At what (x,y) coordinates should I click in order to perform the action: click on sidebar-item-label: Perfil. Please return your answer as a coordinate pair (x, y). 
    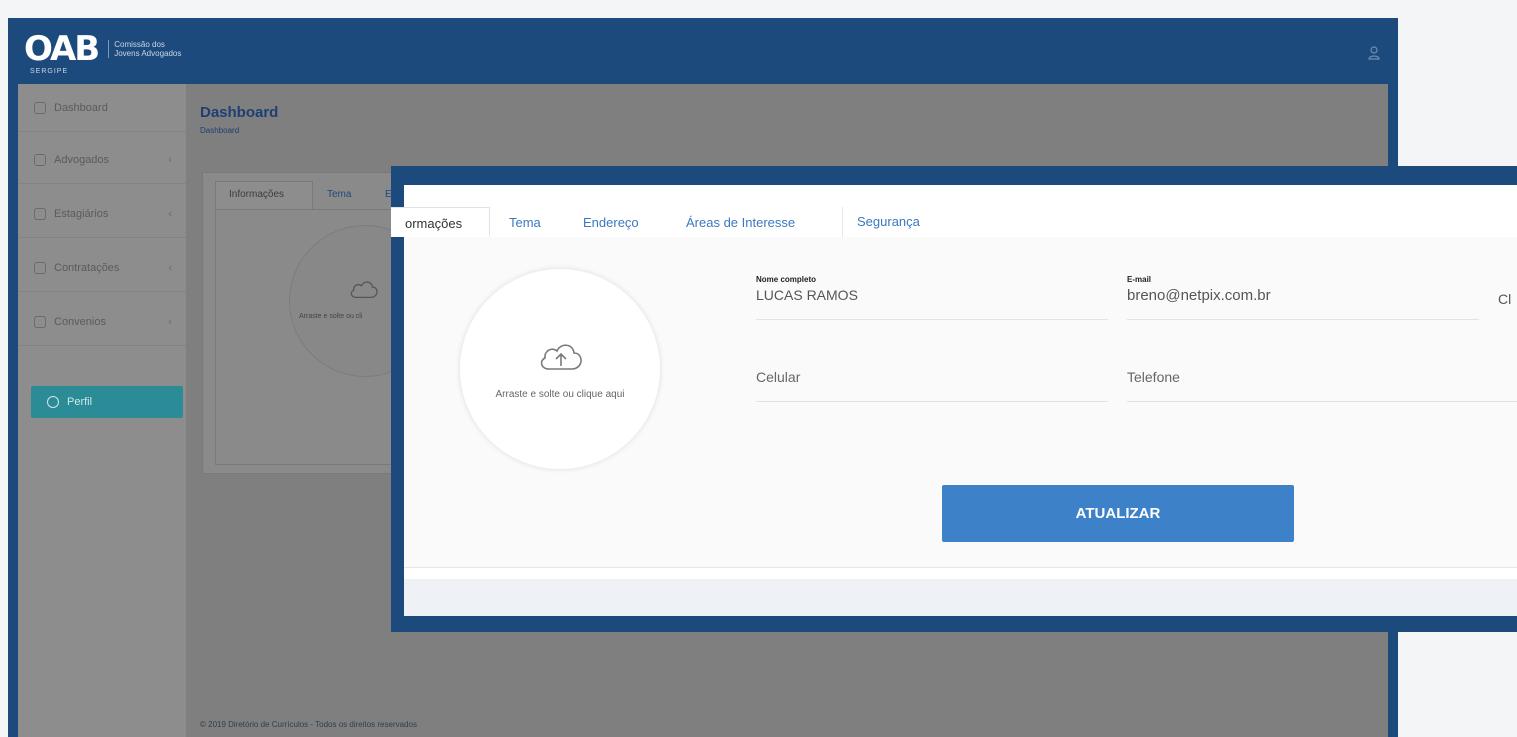
    Looking at the image, I should click on (80, 402).